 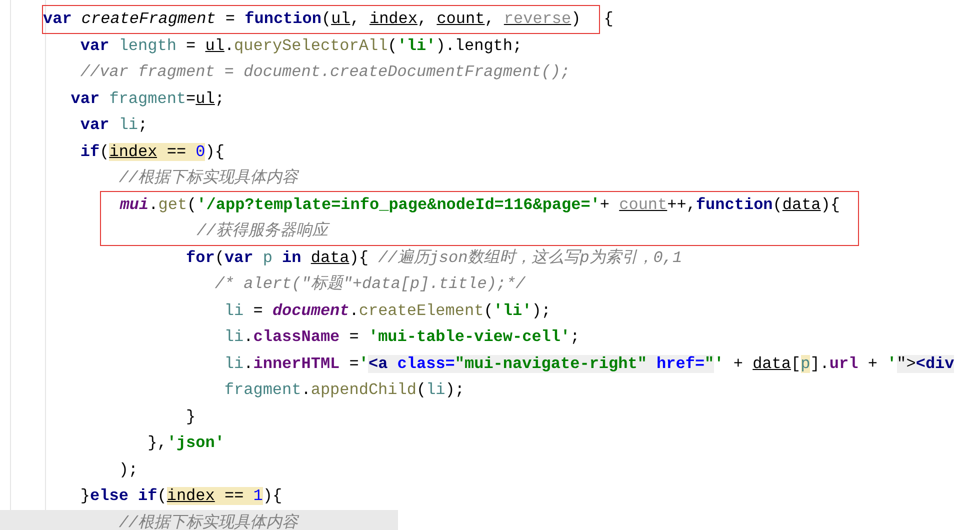 What do you see at coordinates (387, 311) in the screenshot?
I see `code-line: li = document.createElement('li');` at bounding box center [387, 311].